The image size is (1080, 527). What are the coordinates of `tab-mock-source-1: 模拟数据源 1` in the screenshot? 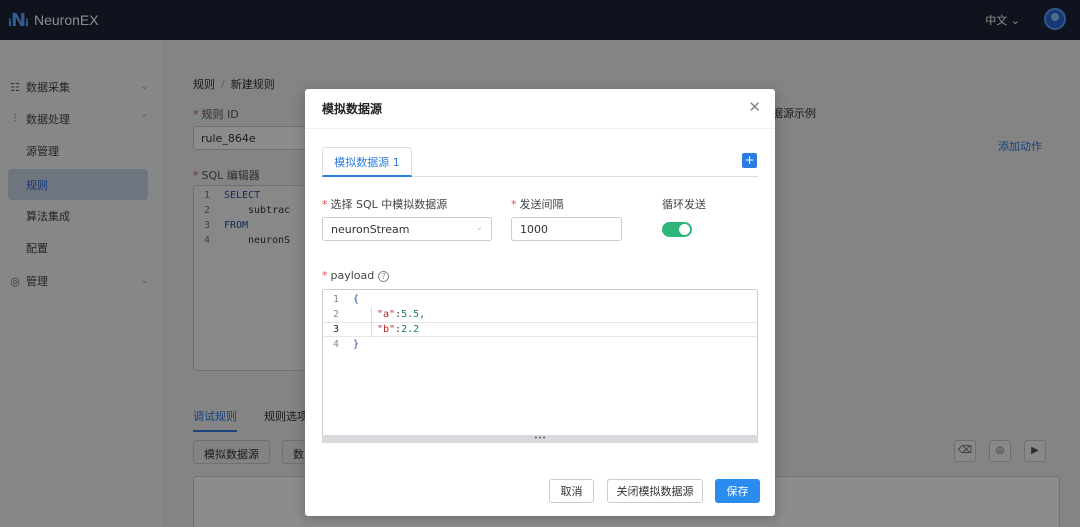 It's located at (367, 162).